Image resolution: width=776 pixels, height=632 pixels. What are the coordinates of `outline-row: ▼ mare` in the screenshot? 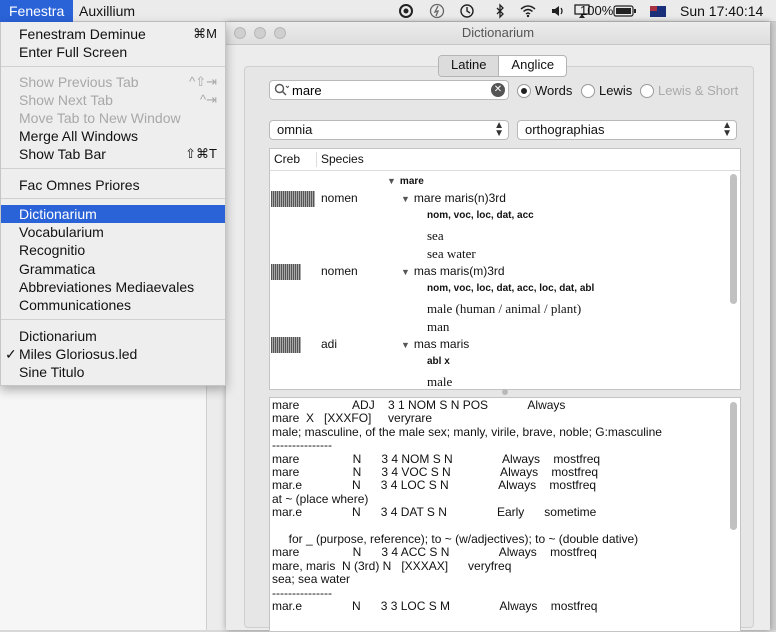 It's located at (405, 180).